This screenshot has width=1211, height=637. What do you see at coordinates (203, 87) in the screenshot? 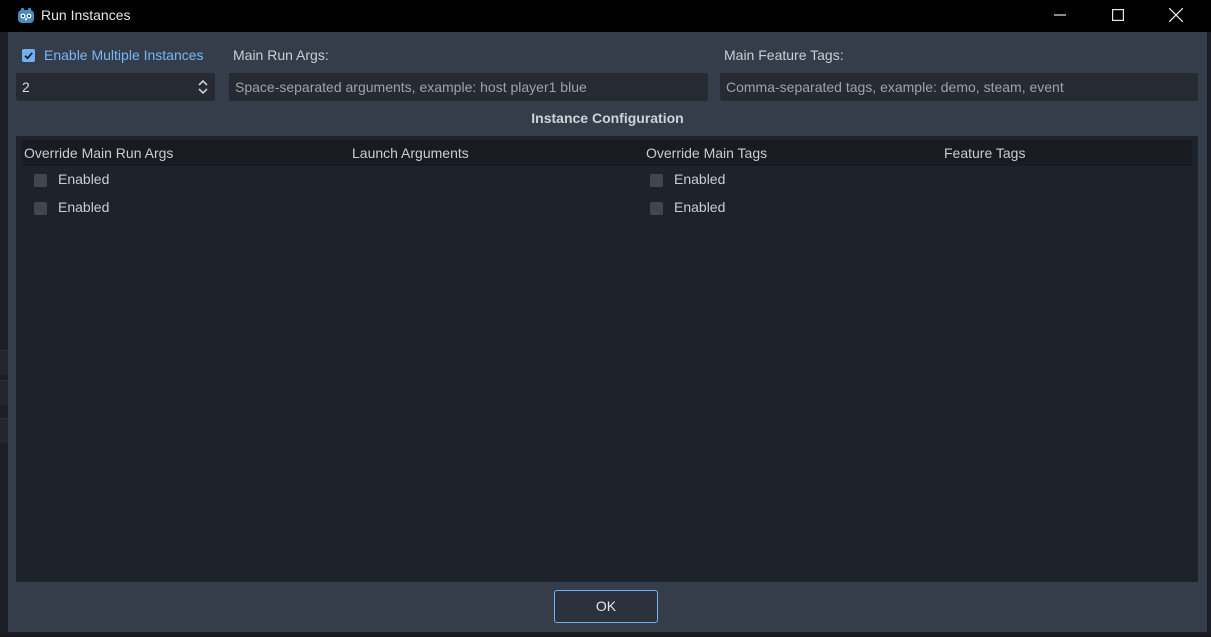
I see `spin-arrows-icon` at bounding box center [203, 87].